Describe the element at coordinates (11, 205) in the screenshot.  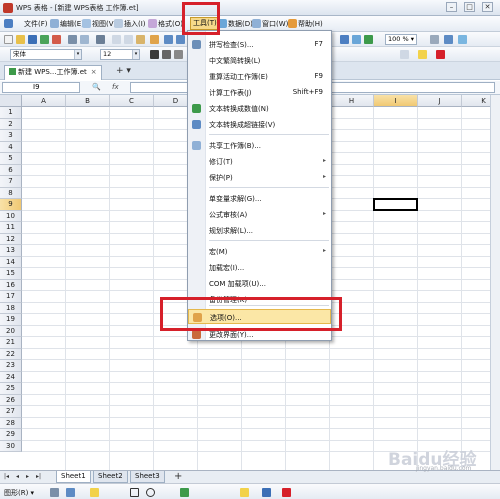
I see `row-header: 9` at that location.